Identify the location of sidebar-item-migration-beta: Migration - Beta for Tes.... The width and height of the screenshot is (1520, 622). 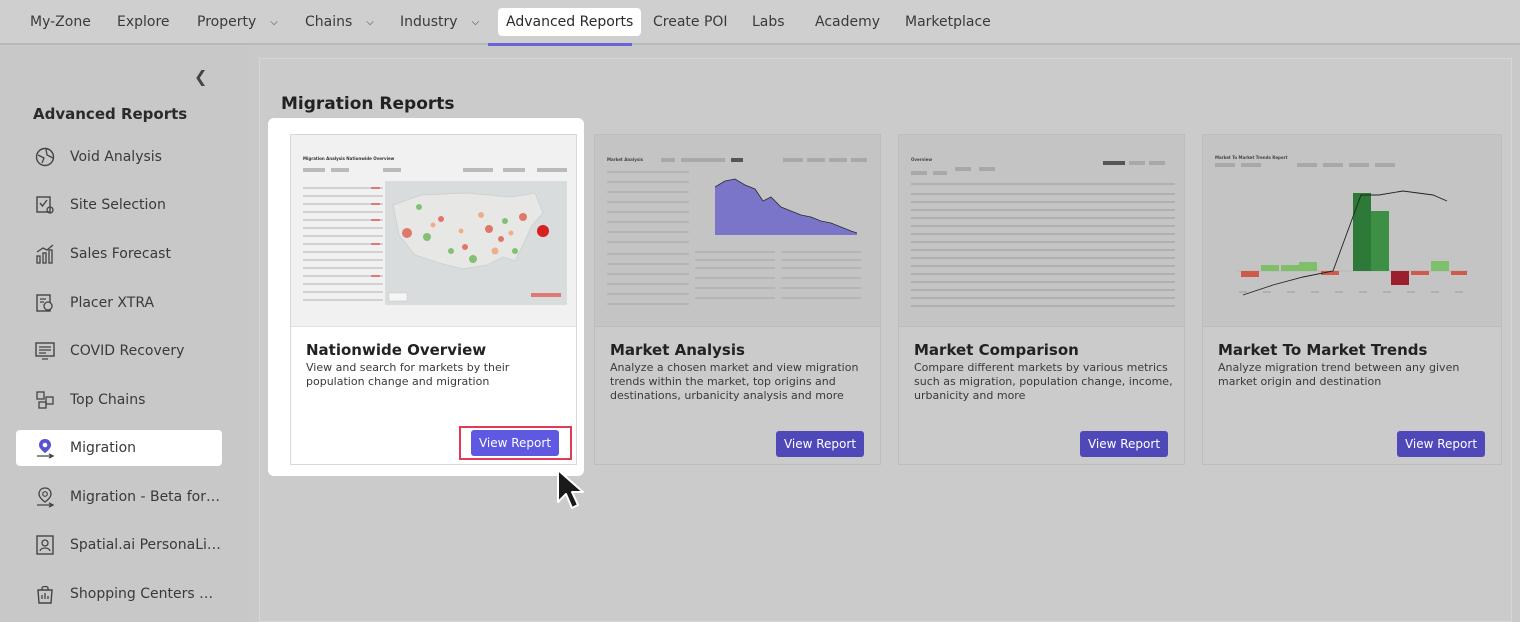
(119, 497).